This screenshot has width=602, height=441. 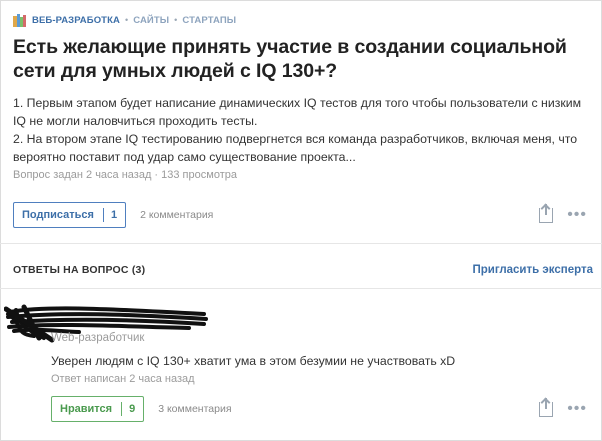 What do you see at coordinates (151, 20) in the screenshot?
I see `tag-sites: САЙТЫ` at bounding box center [151, 20].